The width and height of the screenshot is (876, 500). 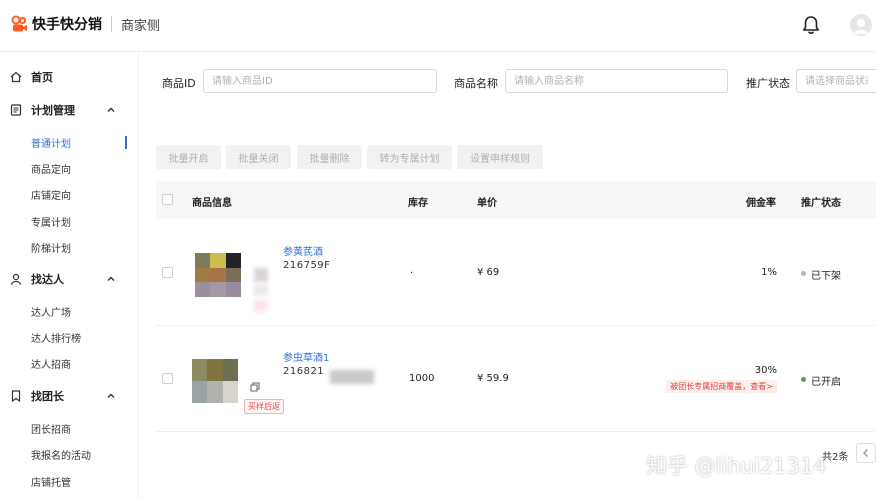 What do you see at coordinates (412, 270) in the screenshot?
I see `stock-value: .` at bounding box center [412, 270].